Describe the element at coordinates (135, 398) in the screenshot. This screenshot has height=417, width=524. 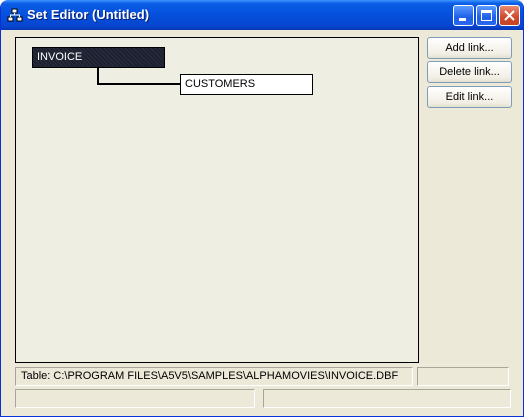
I see `status-bar-left` at that location.